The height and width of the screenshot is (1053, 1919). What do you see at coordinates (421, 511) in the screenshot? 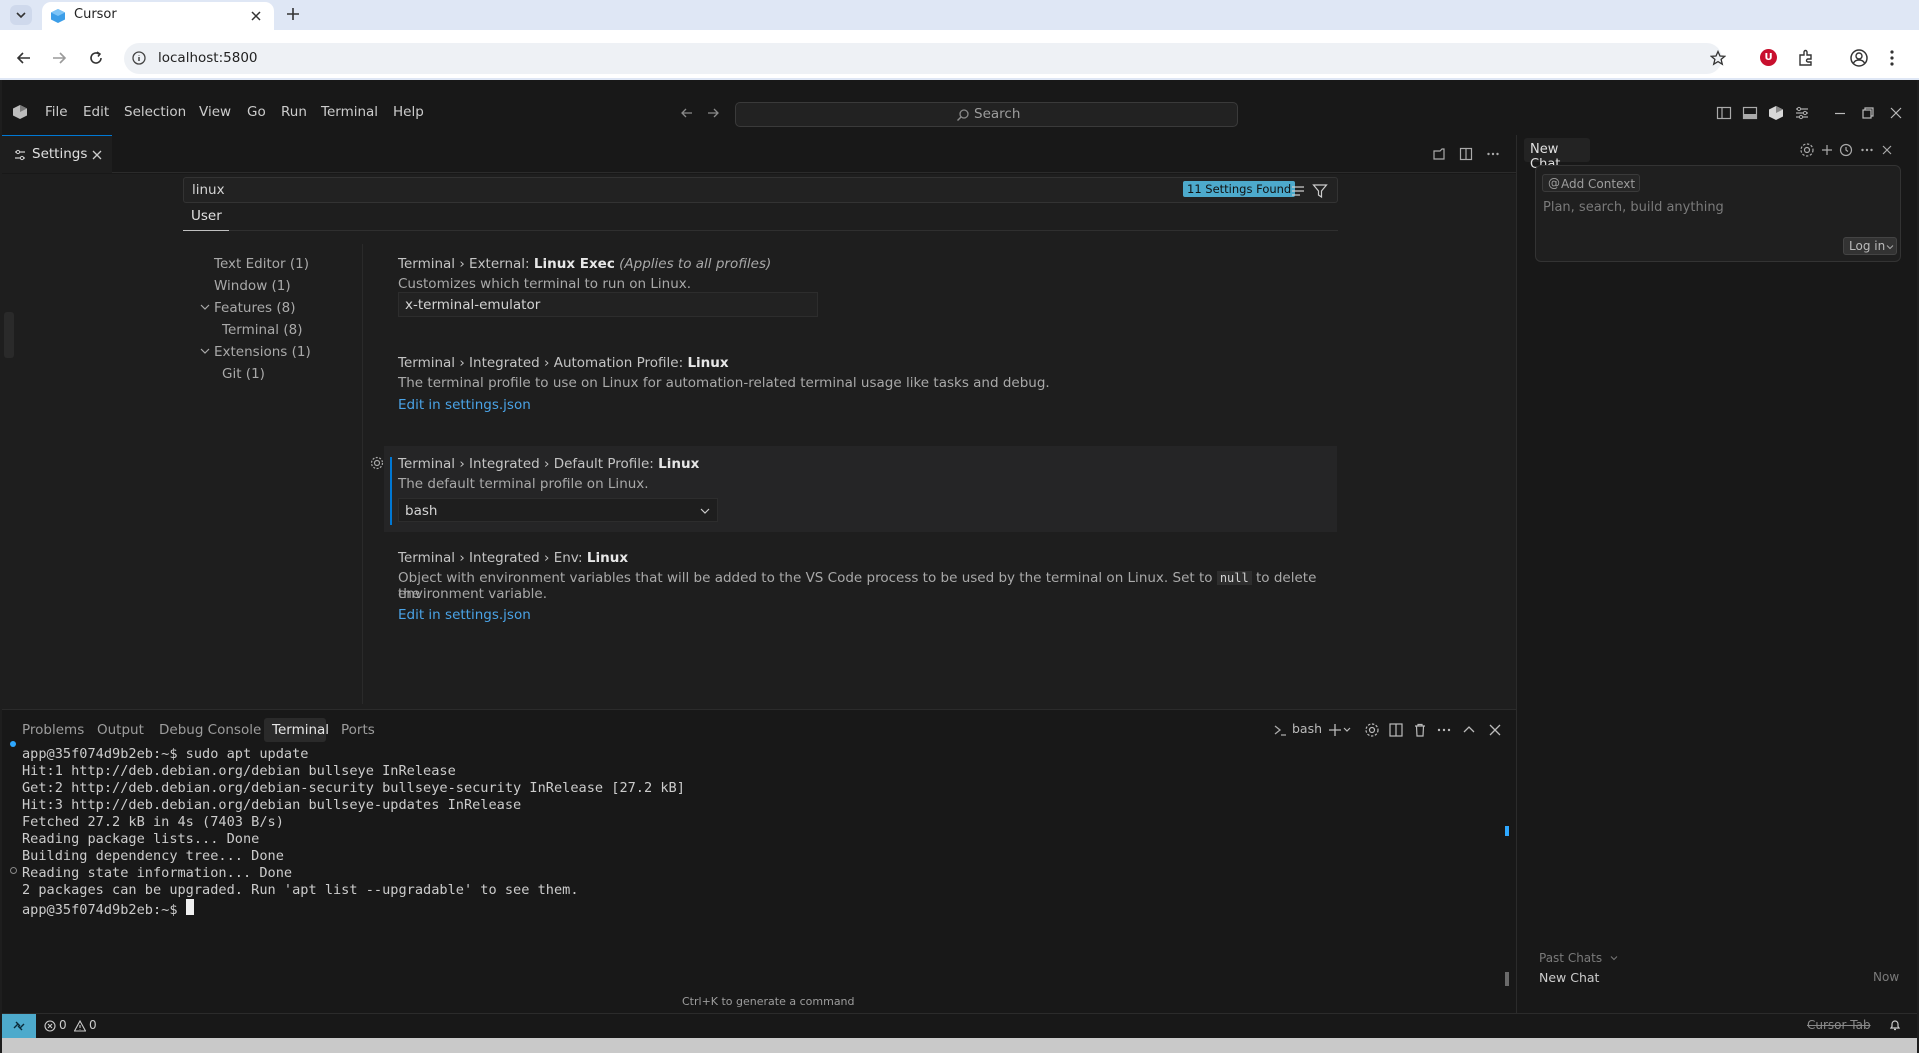
I see `default-profile-value: bash` at bounding box center [421, 511].